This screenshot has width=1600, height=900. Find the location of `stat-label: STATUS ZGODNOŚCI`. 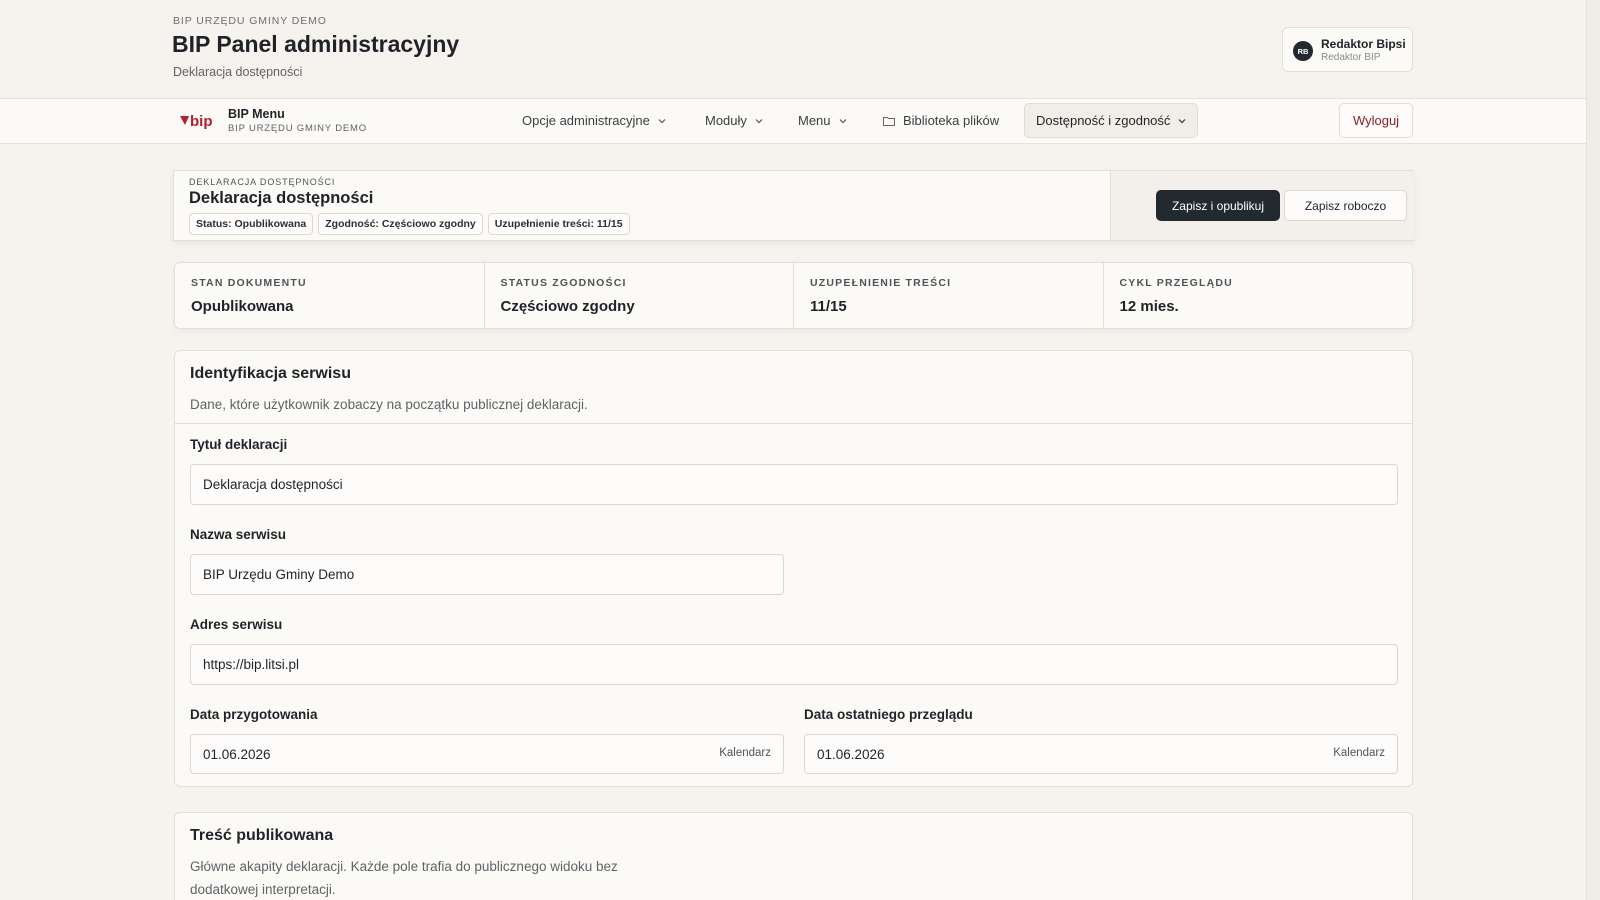

stat-label: STATUS ZGODNOŚCI is located at coordinates (563, 283).